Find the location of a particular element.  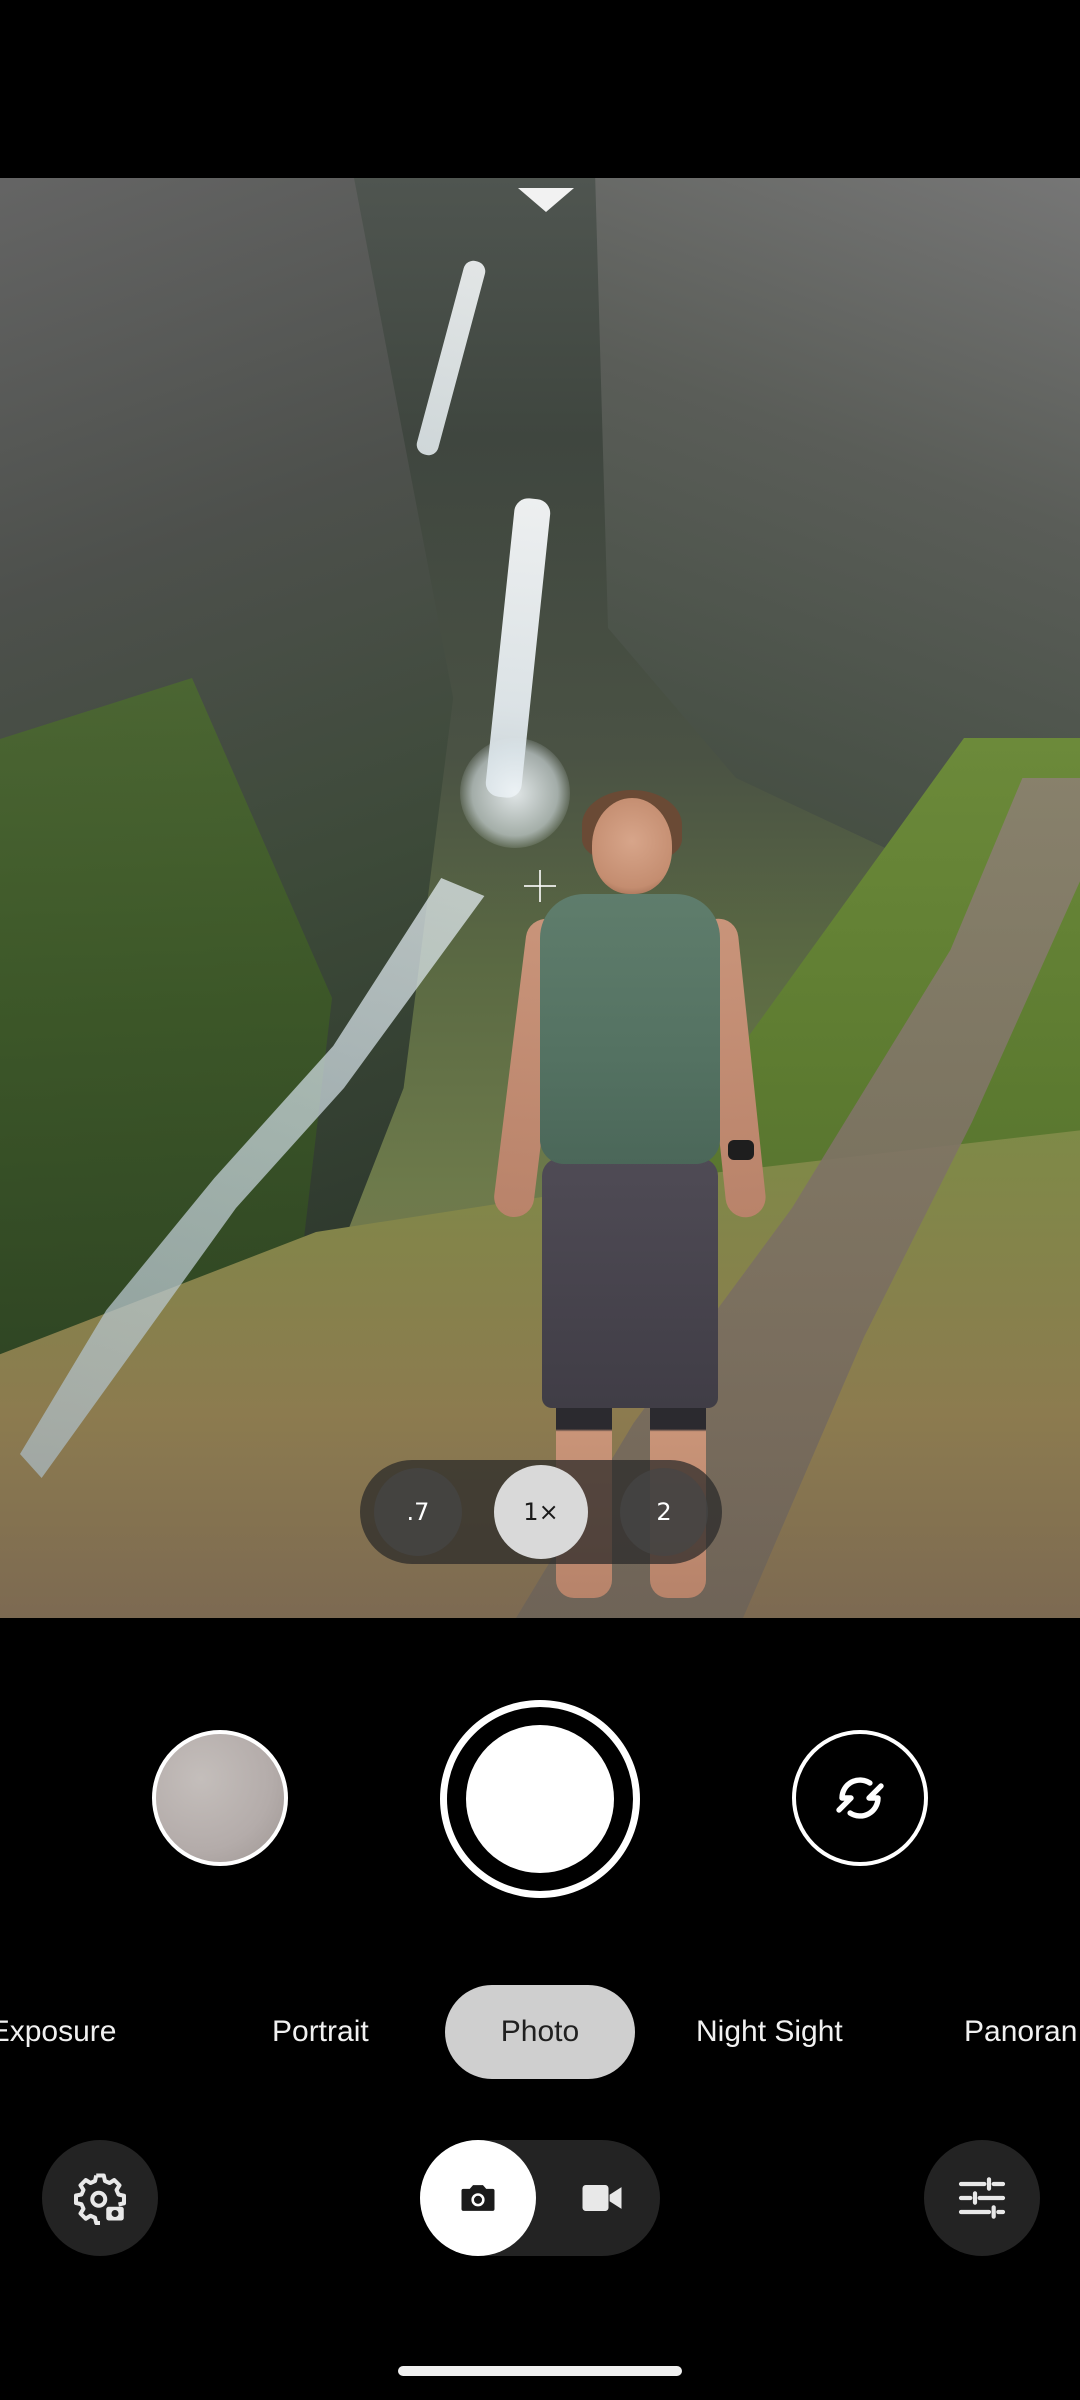

zoom-selector: .7 1× 2 is located at coordinates (541, 1512).